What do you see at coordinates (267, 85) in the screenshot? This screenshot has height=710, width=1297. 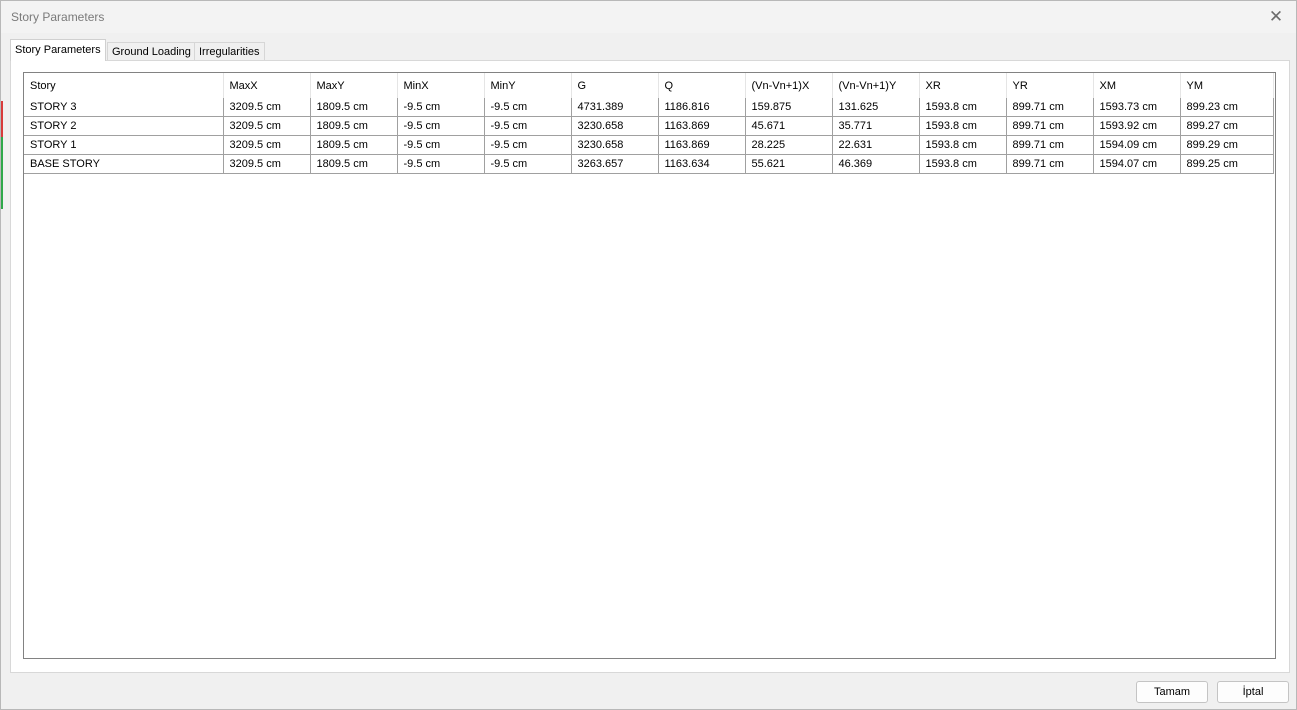 I see `column-header-maxx: MaxX` at bounding box center [267, 85].